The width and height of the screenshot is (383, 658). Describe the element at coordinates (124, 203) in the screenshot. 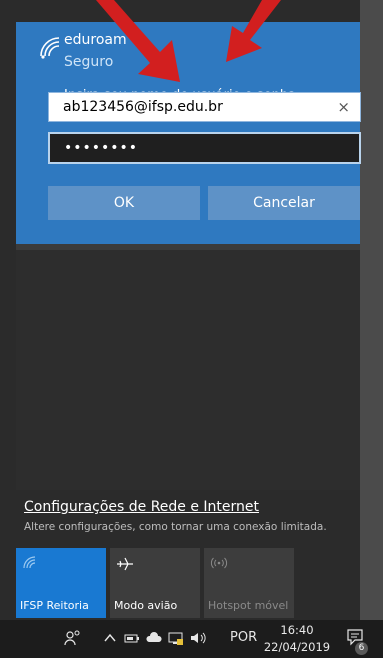

I see `ok-button: OK` at that location.